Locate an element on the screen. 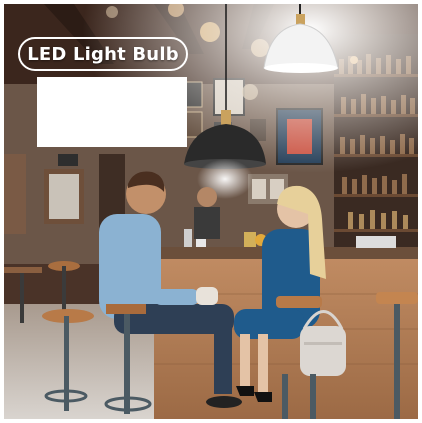 Image resolution: width=422 pixels, height=423 pixels. product-title-text: LED Light Bulb is located at coordinates (103, 54).